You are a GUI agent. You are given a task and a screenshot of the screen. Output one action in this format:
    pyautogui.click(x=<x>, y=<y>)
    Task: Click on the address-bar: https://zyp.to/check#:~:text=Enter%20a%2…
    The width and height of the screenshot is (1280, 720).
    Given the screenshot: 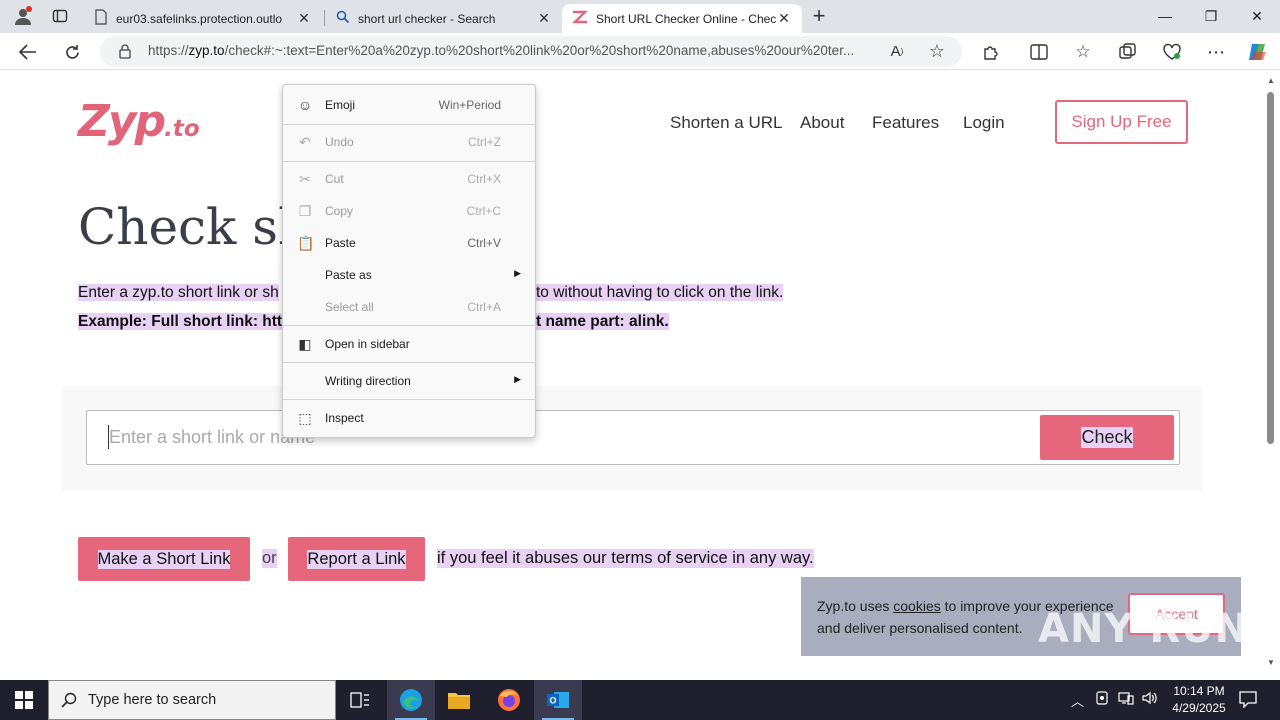 What is the action you would take?
    pyautogui.click(x=531, y=51)
    